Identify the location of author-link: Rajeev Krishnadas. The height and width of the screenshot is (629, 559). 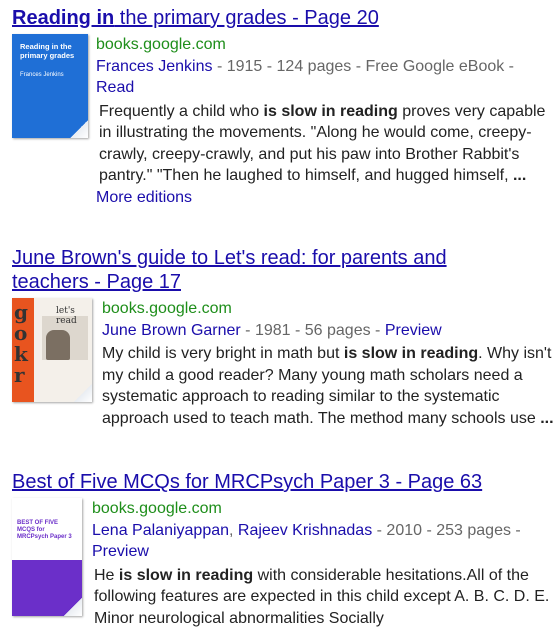
(305, 530).